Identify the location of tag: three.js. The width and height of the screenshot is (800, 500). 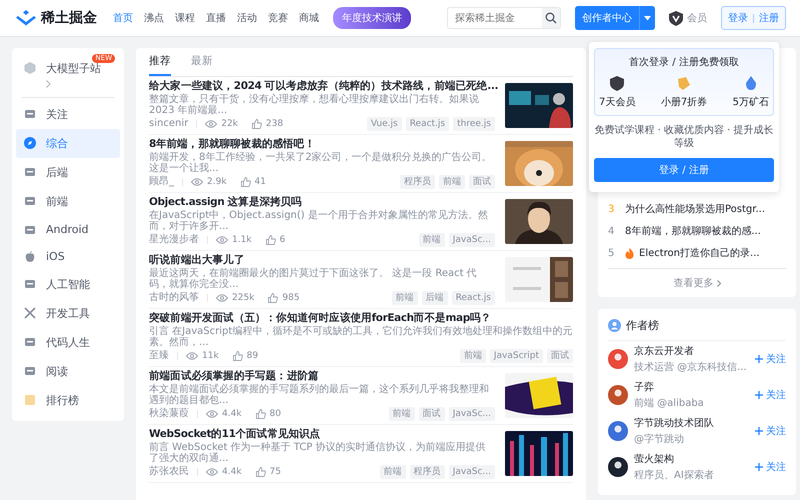
(474, 124).